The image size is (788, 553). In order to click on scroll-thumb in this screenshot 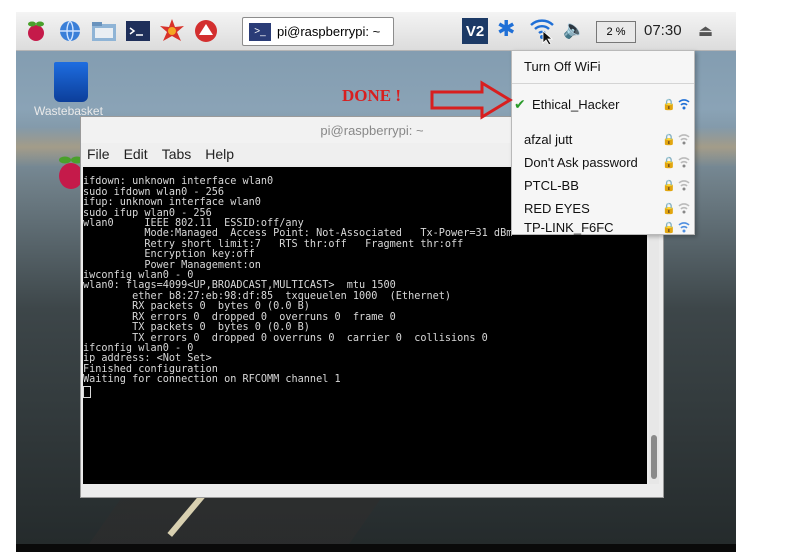, I will do `click(654, 457)`.